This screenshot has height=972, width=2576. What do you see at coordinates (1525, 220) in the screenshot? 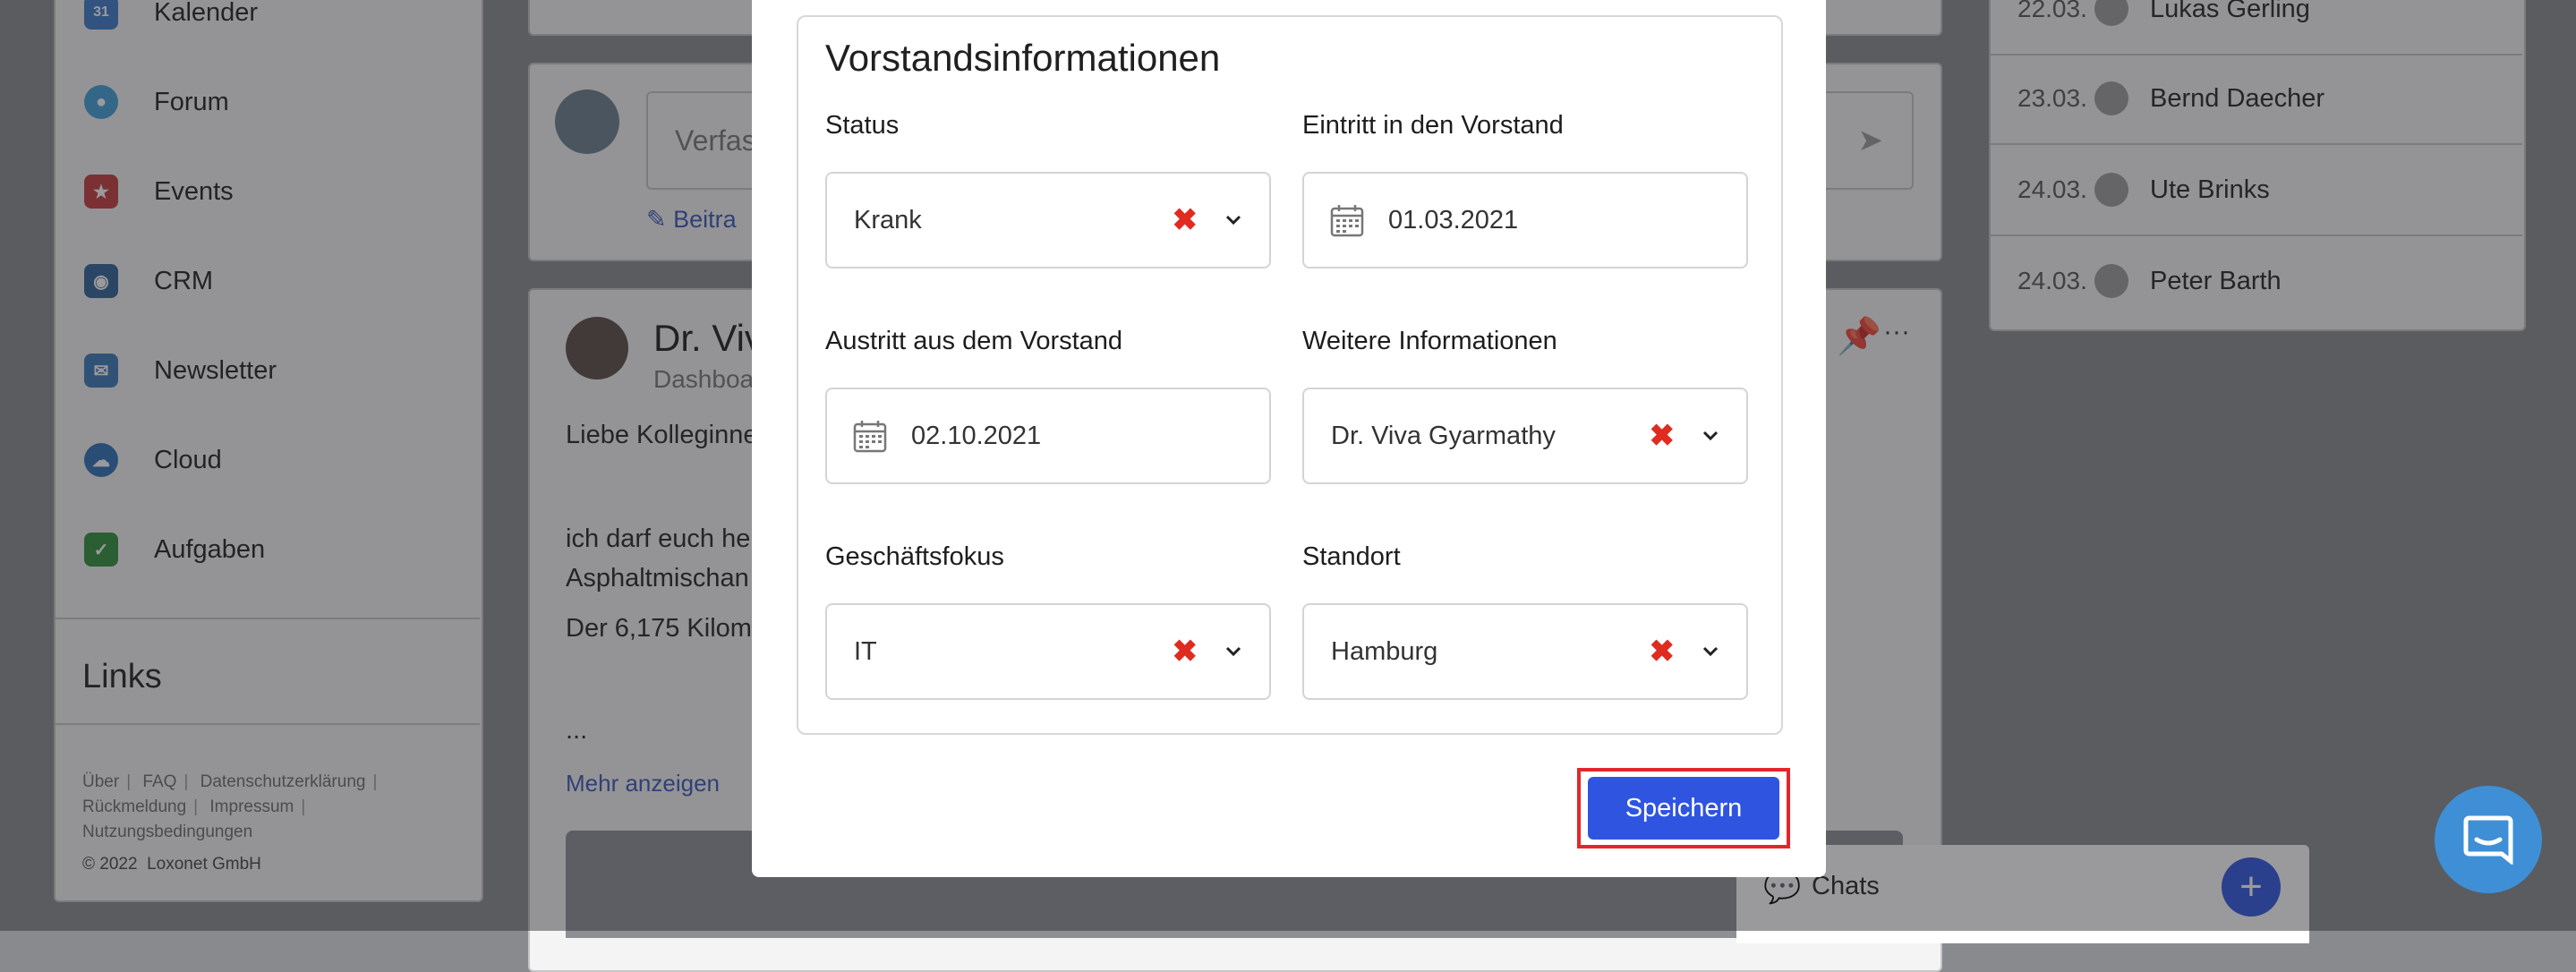
I see `eintritt-date-field: 01.03.2021` at bounding box center [1525, 220].